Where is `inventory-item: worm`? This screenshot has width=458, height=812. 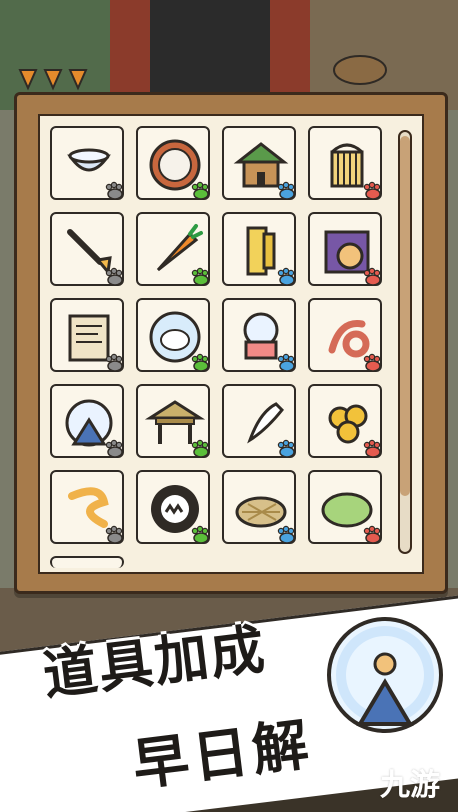
inventory-item: worm is located at coordinates (87, 507).